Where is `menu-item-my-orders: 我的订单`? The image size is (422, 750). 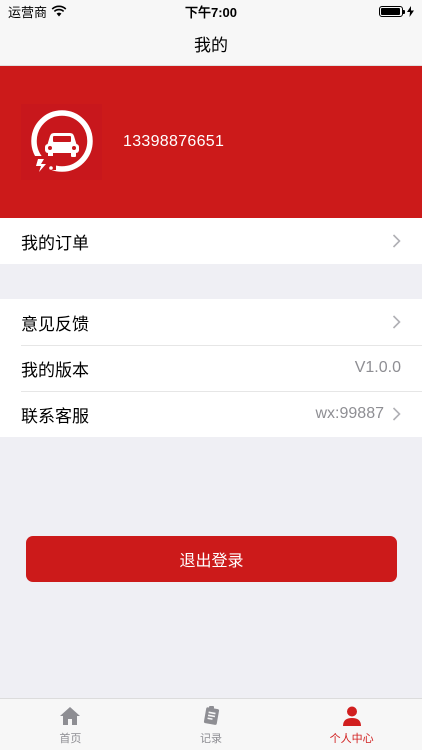 menu-item-my-orders: 我的订单 is located at coordinates (211, 241).